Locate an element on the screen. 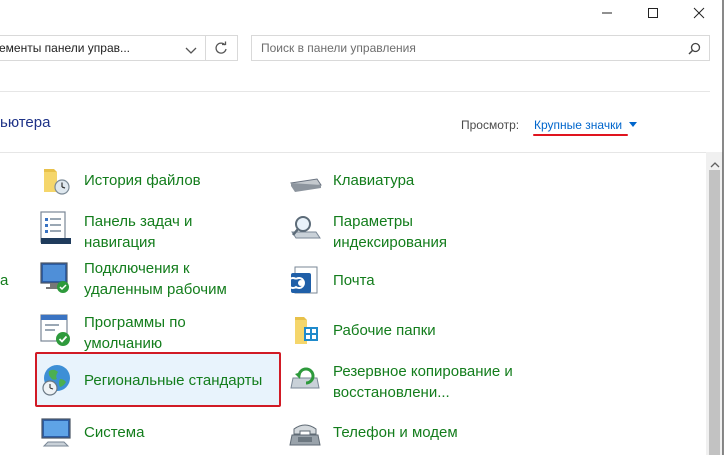  address-separator is located at coordinates (205, 48).